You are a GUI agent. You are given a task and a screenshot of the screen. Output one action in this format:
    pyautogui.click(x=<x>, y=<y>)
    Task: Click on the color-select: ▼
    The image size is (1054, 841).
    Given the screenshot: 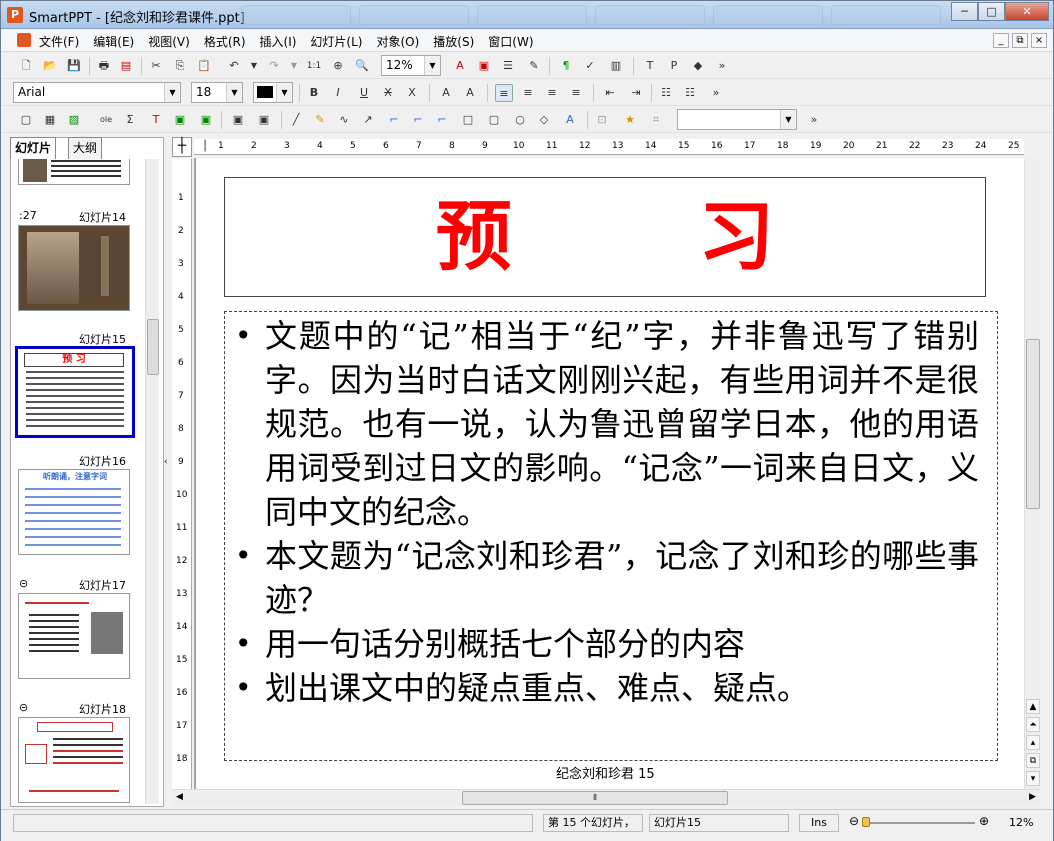 What is the action you would take?
    pyautogui.click(x=273, y=92)
    